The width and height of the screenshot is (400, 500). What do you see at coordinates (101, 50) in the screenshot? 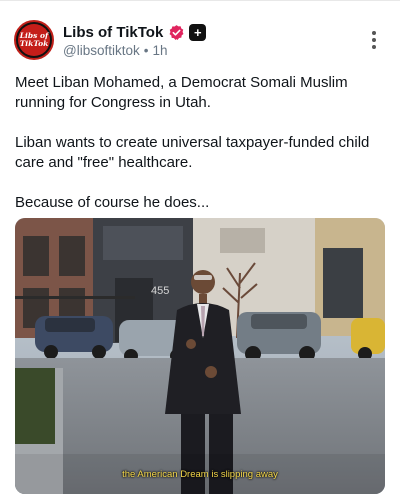
I see `author-handle: @libsoftiktok` at bounding box center [101, 50].